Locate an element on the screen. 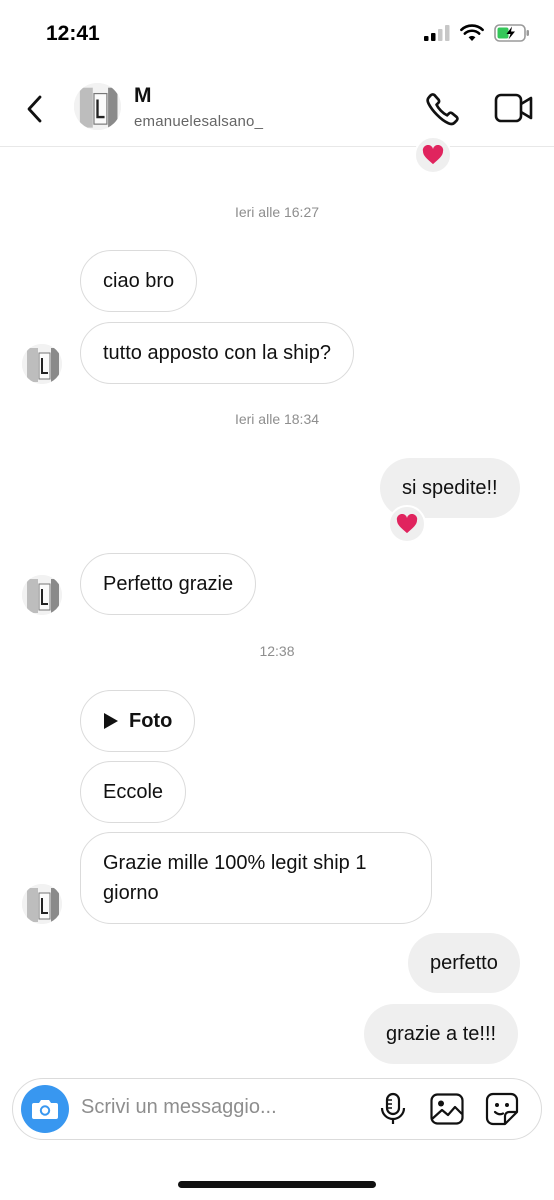 This screenshot has width=554, height=1200. message-outgoing: perfetto is located at coordinates (464, 963).